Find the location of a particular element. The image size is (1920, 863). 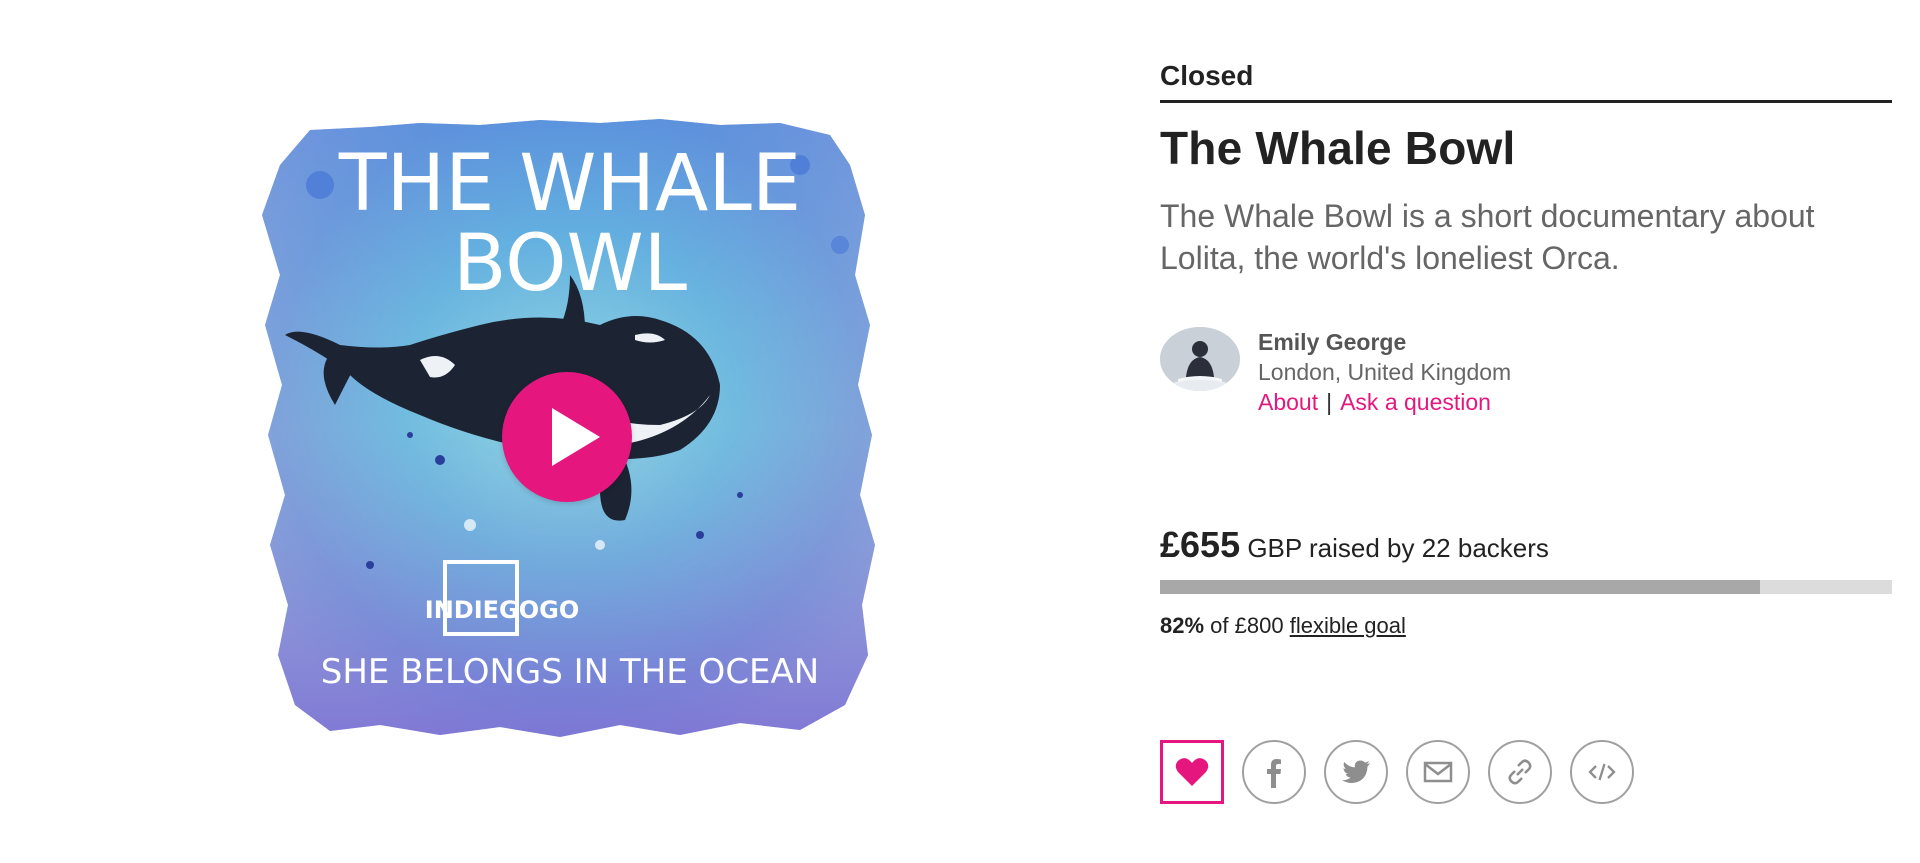

funds-raised: £655 GBP raised by 22 backers is located at coordinates (1526, 545).